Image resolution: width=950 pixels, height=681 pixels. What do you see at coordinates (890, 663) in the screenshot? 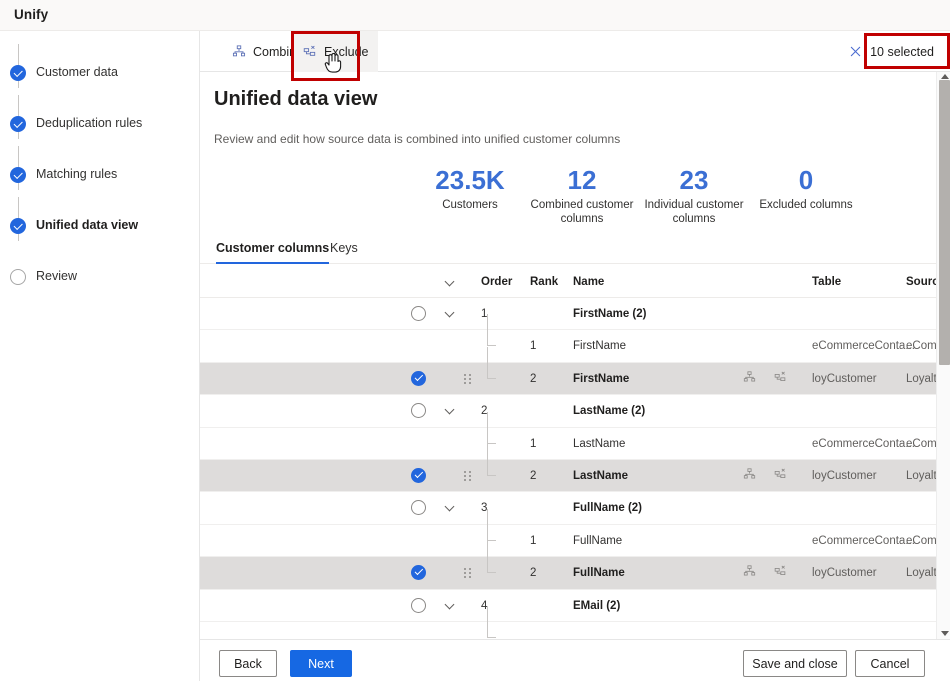
I see `cancel-button: Cancel` at bounding box center [890, 663].